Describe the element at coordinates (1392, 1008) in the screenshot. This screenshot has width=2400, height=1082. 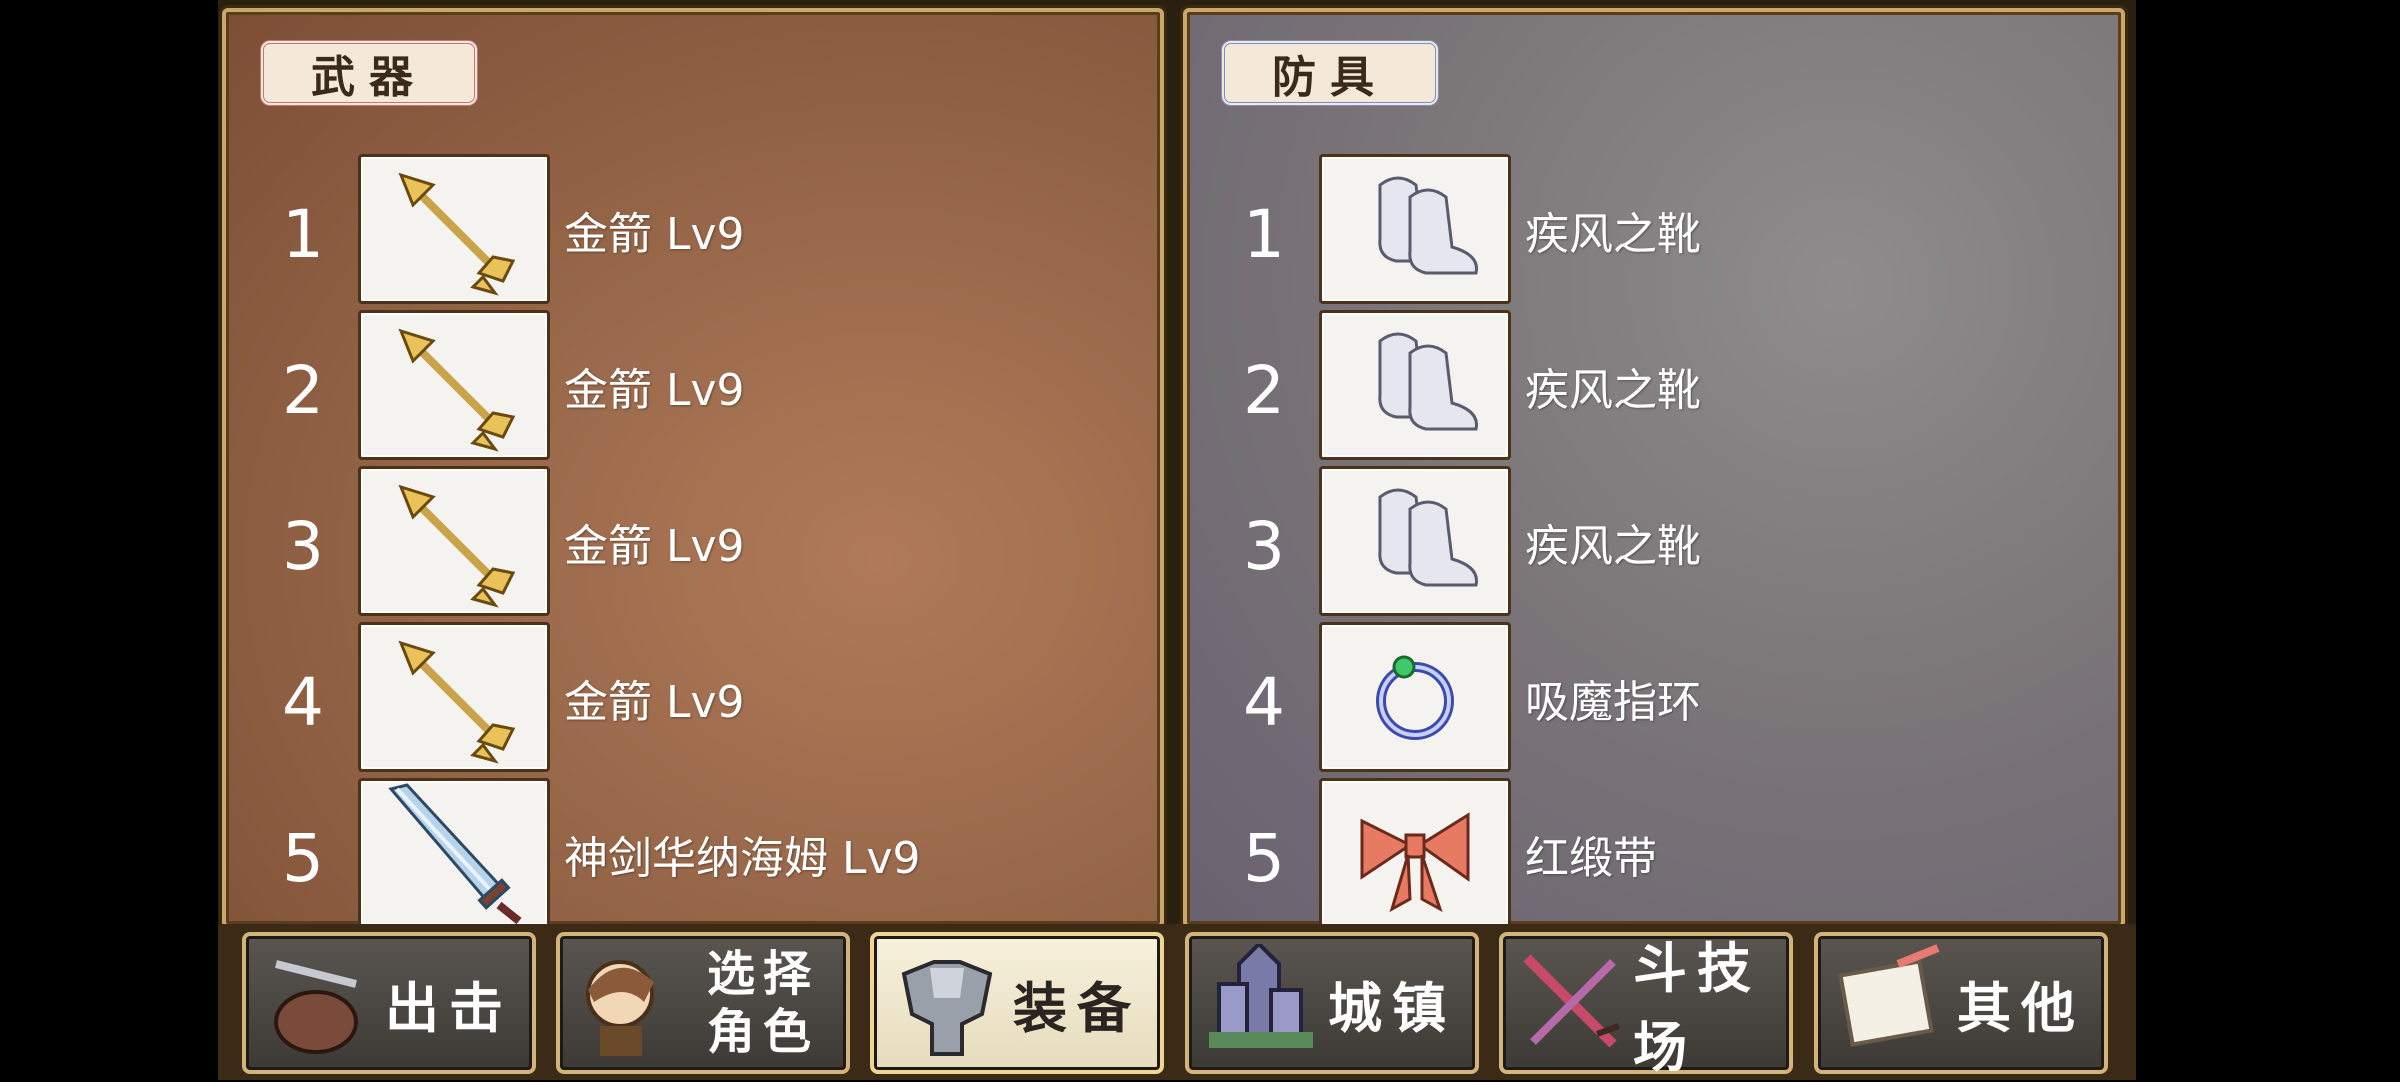
I see `tab-label: 城镇` at that location.